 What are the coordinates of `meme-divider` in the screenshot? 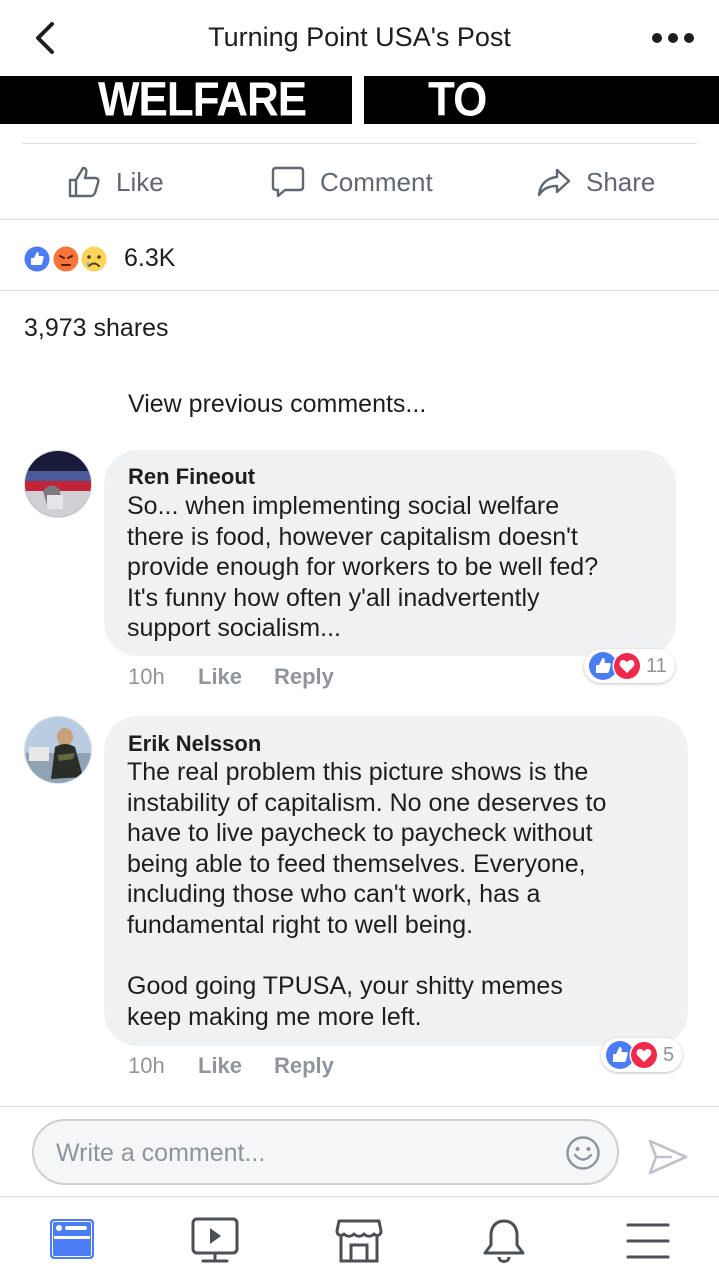 It's located at (358, 100).